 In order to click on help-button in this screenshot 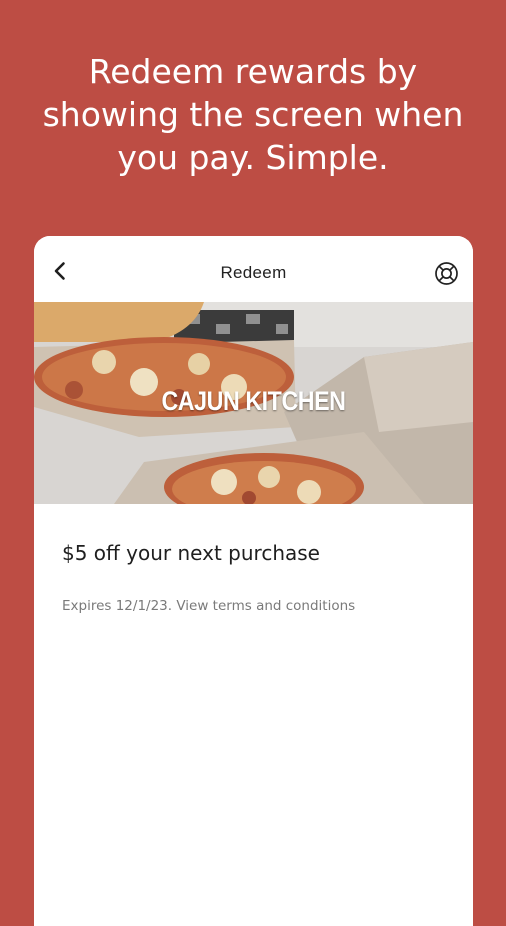, I will do `click(446, 273)`.